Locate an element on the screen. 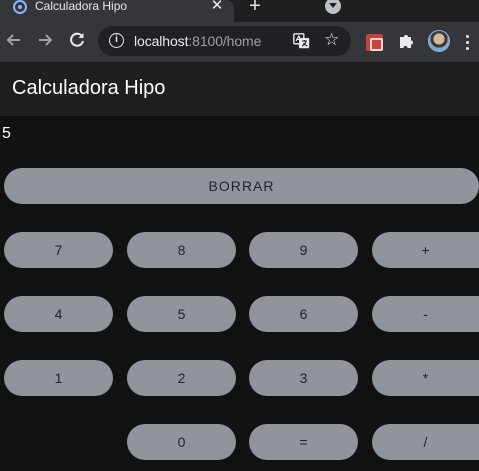 Image resolution: width=479 pixels, height=471 pixels. digit-7-button: 7 is located at coordinates (58, 250).